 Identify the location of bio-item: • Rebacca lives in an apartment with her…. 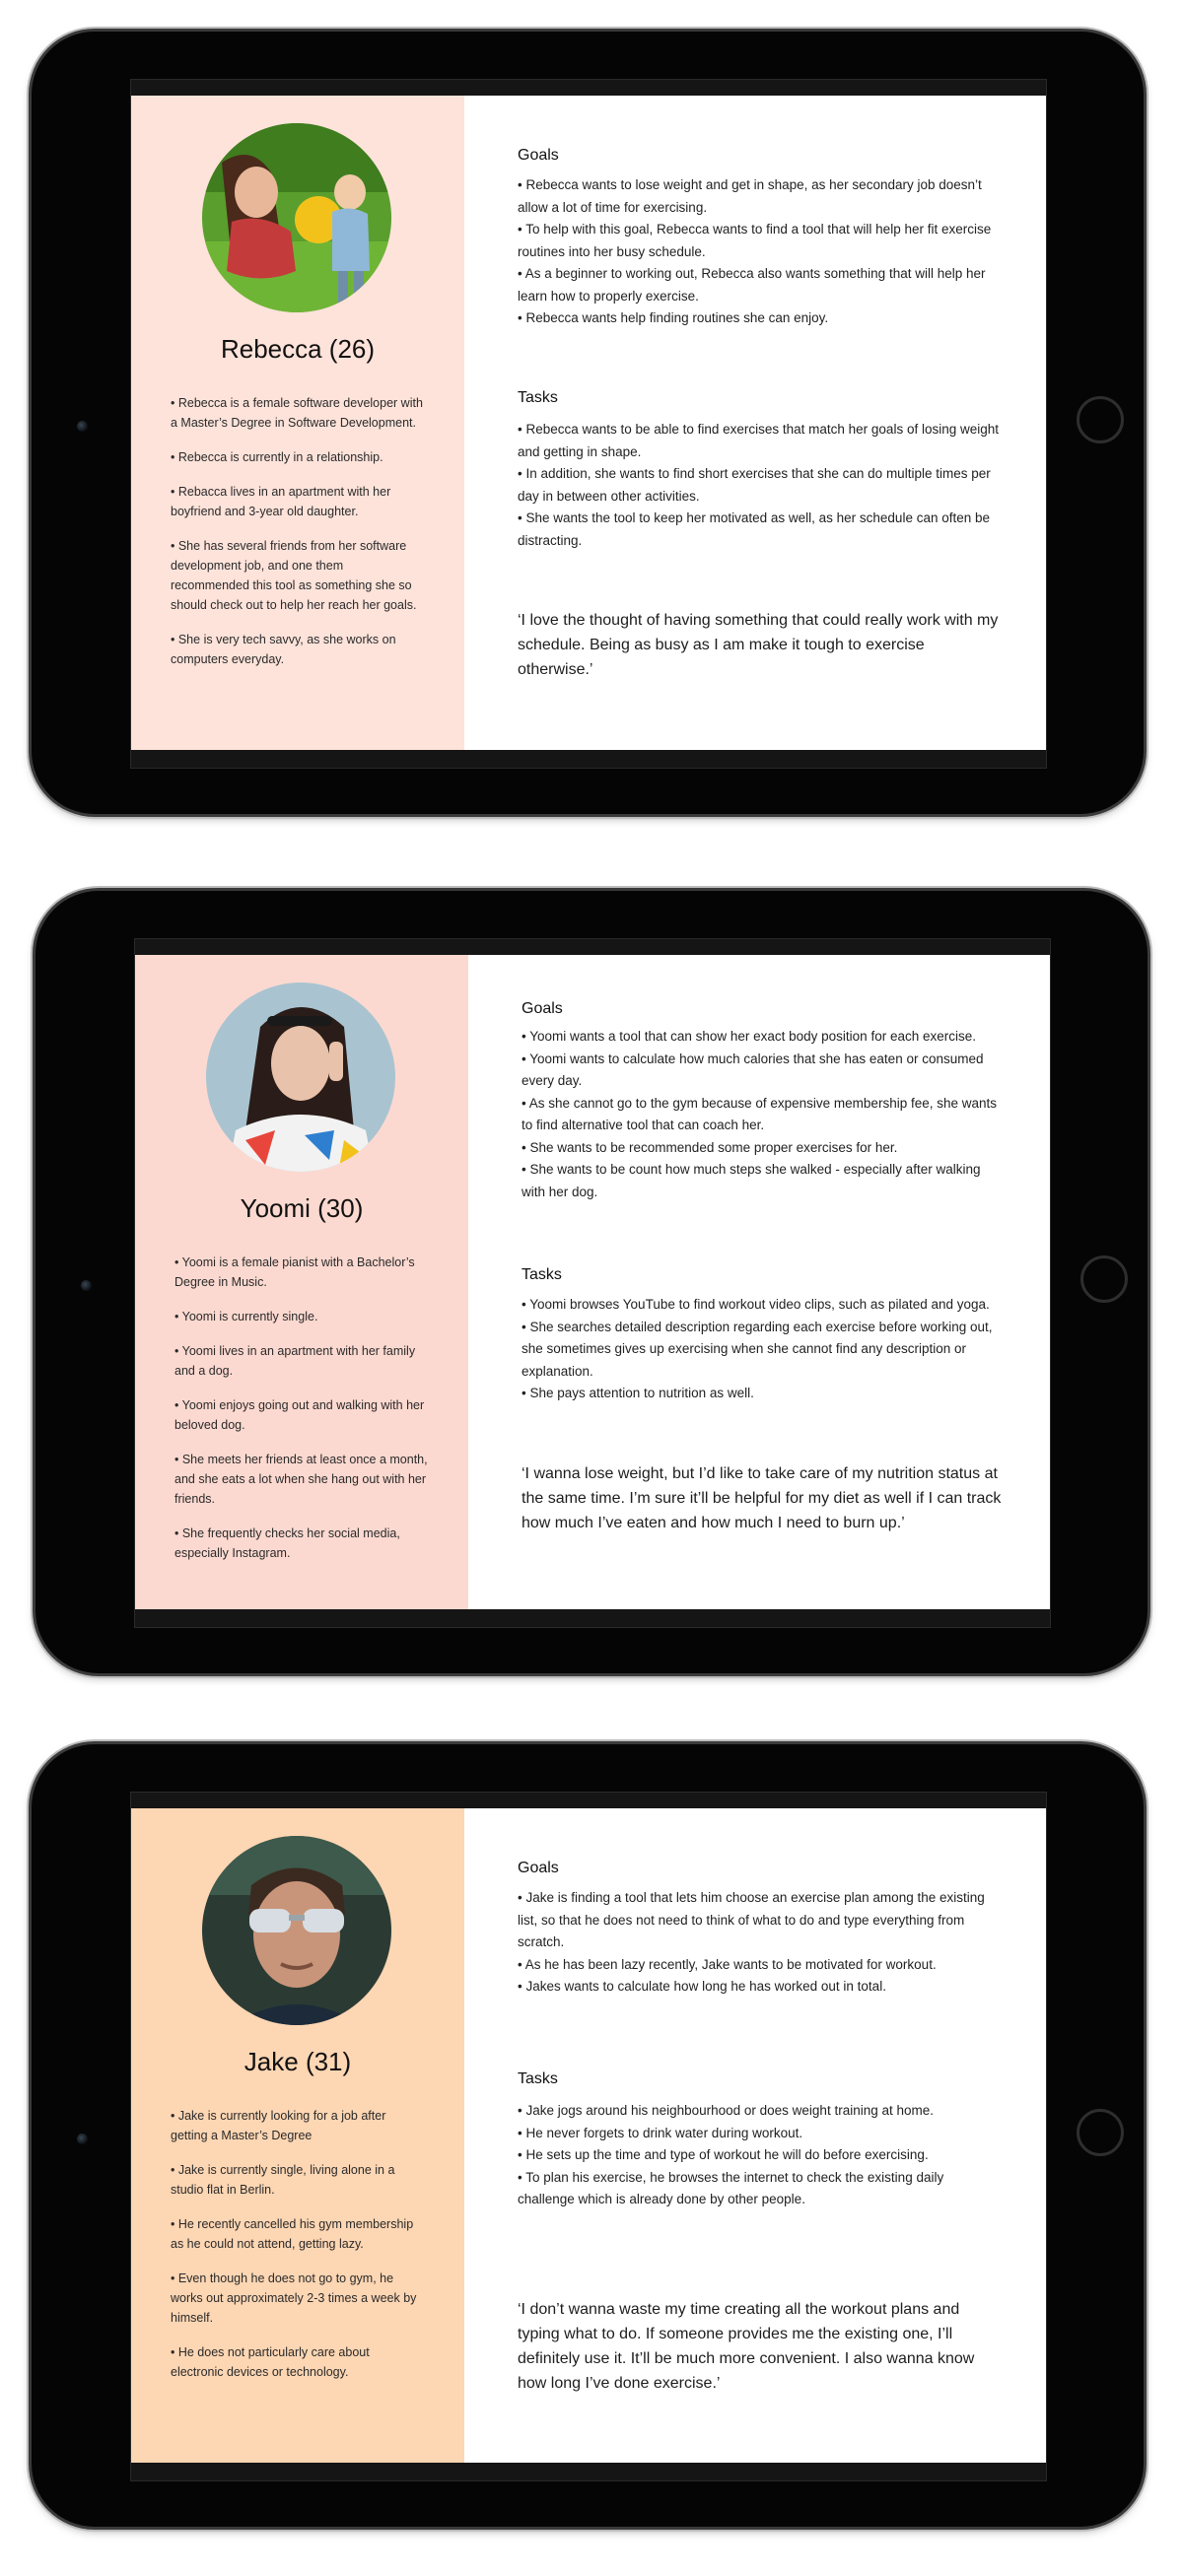
(281, 501).